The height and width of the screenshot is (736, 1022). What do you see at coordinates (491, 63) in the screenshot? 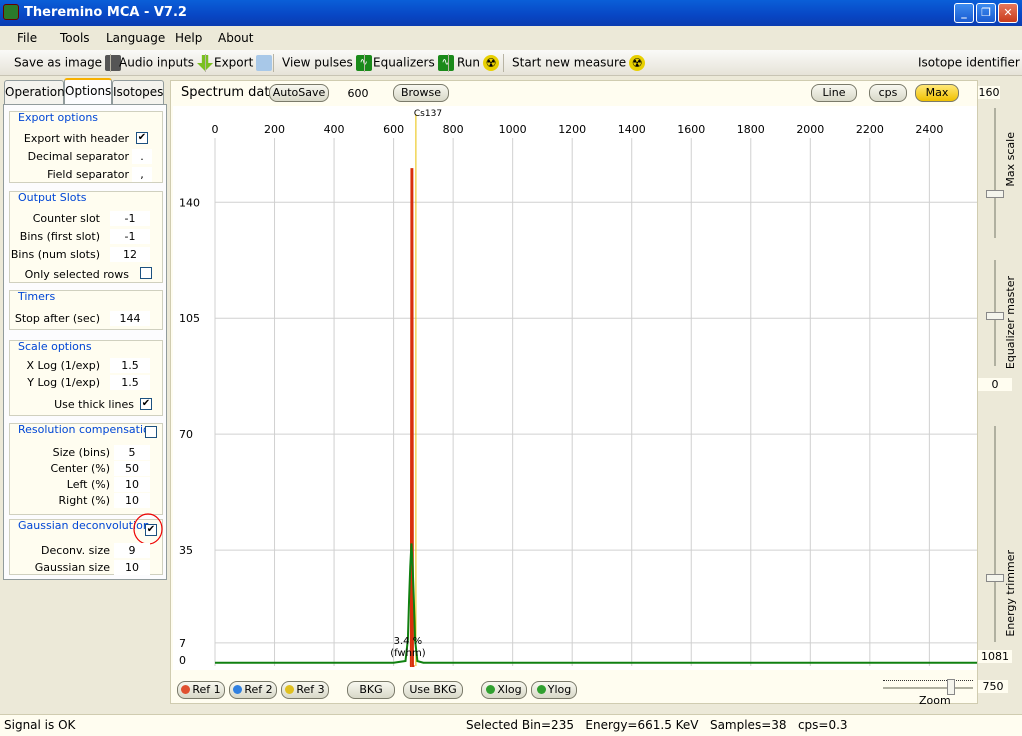
I see `radiation-icon: ☢` at bounding box center [491, 63].